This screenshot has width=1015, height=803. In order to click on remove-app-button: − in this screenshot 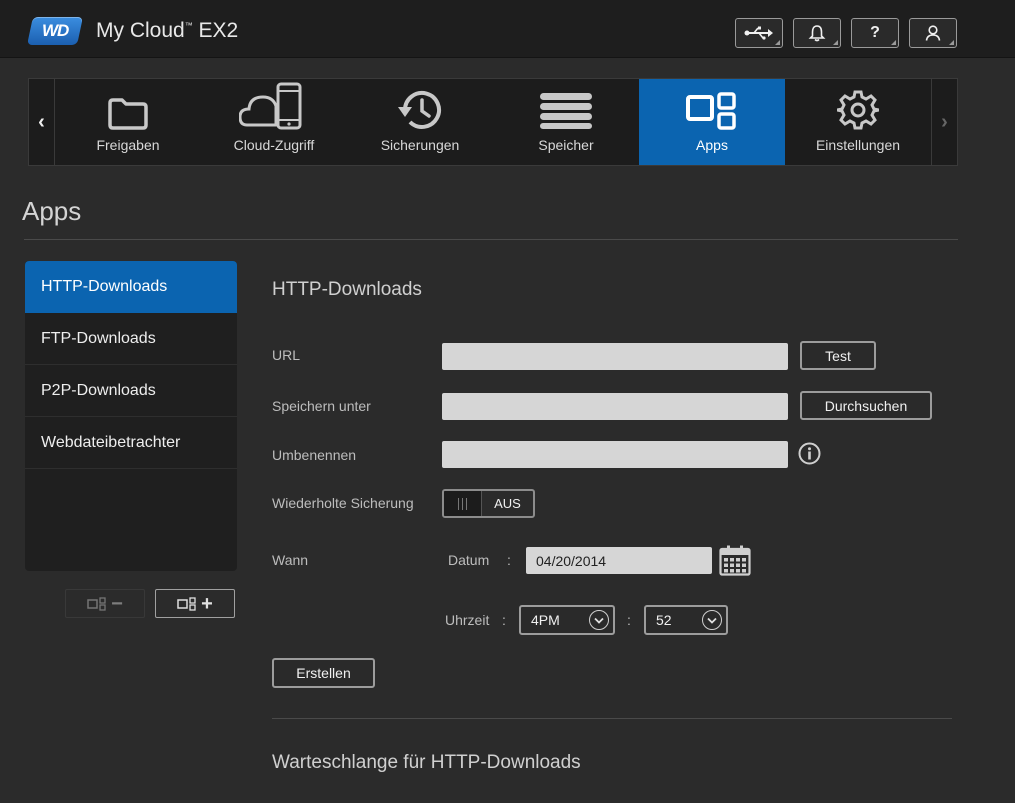, I will do `click(105, 603)`.